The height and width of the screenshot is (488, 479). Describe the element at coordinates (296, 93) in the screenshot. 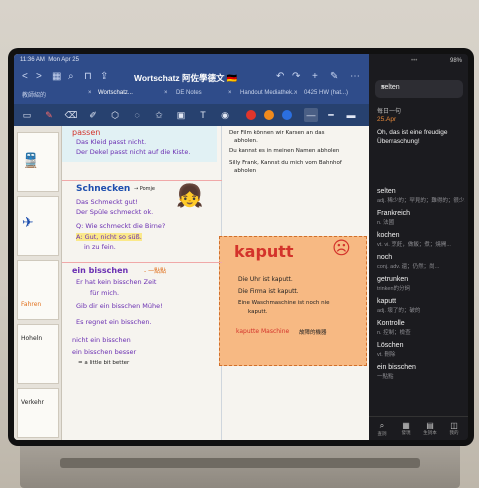

I see `tab-close-3: ×` at that location.